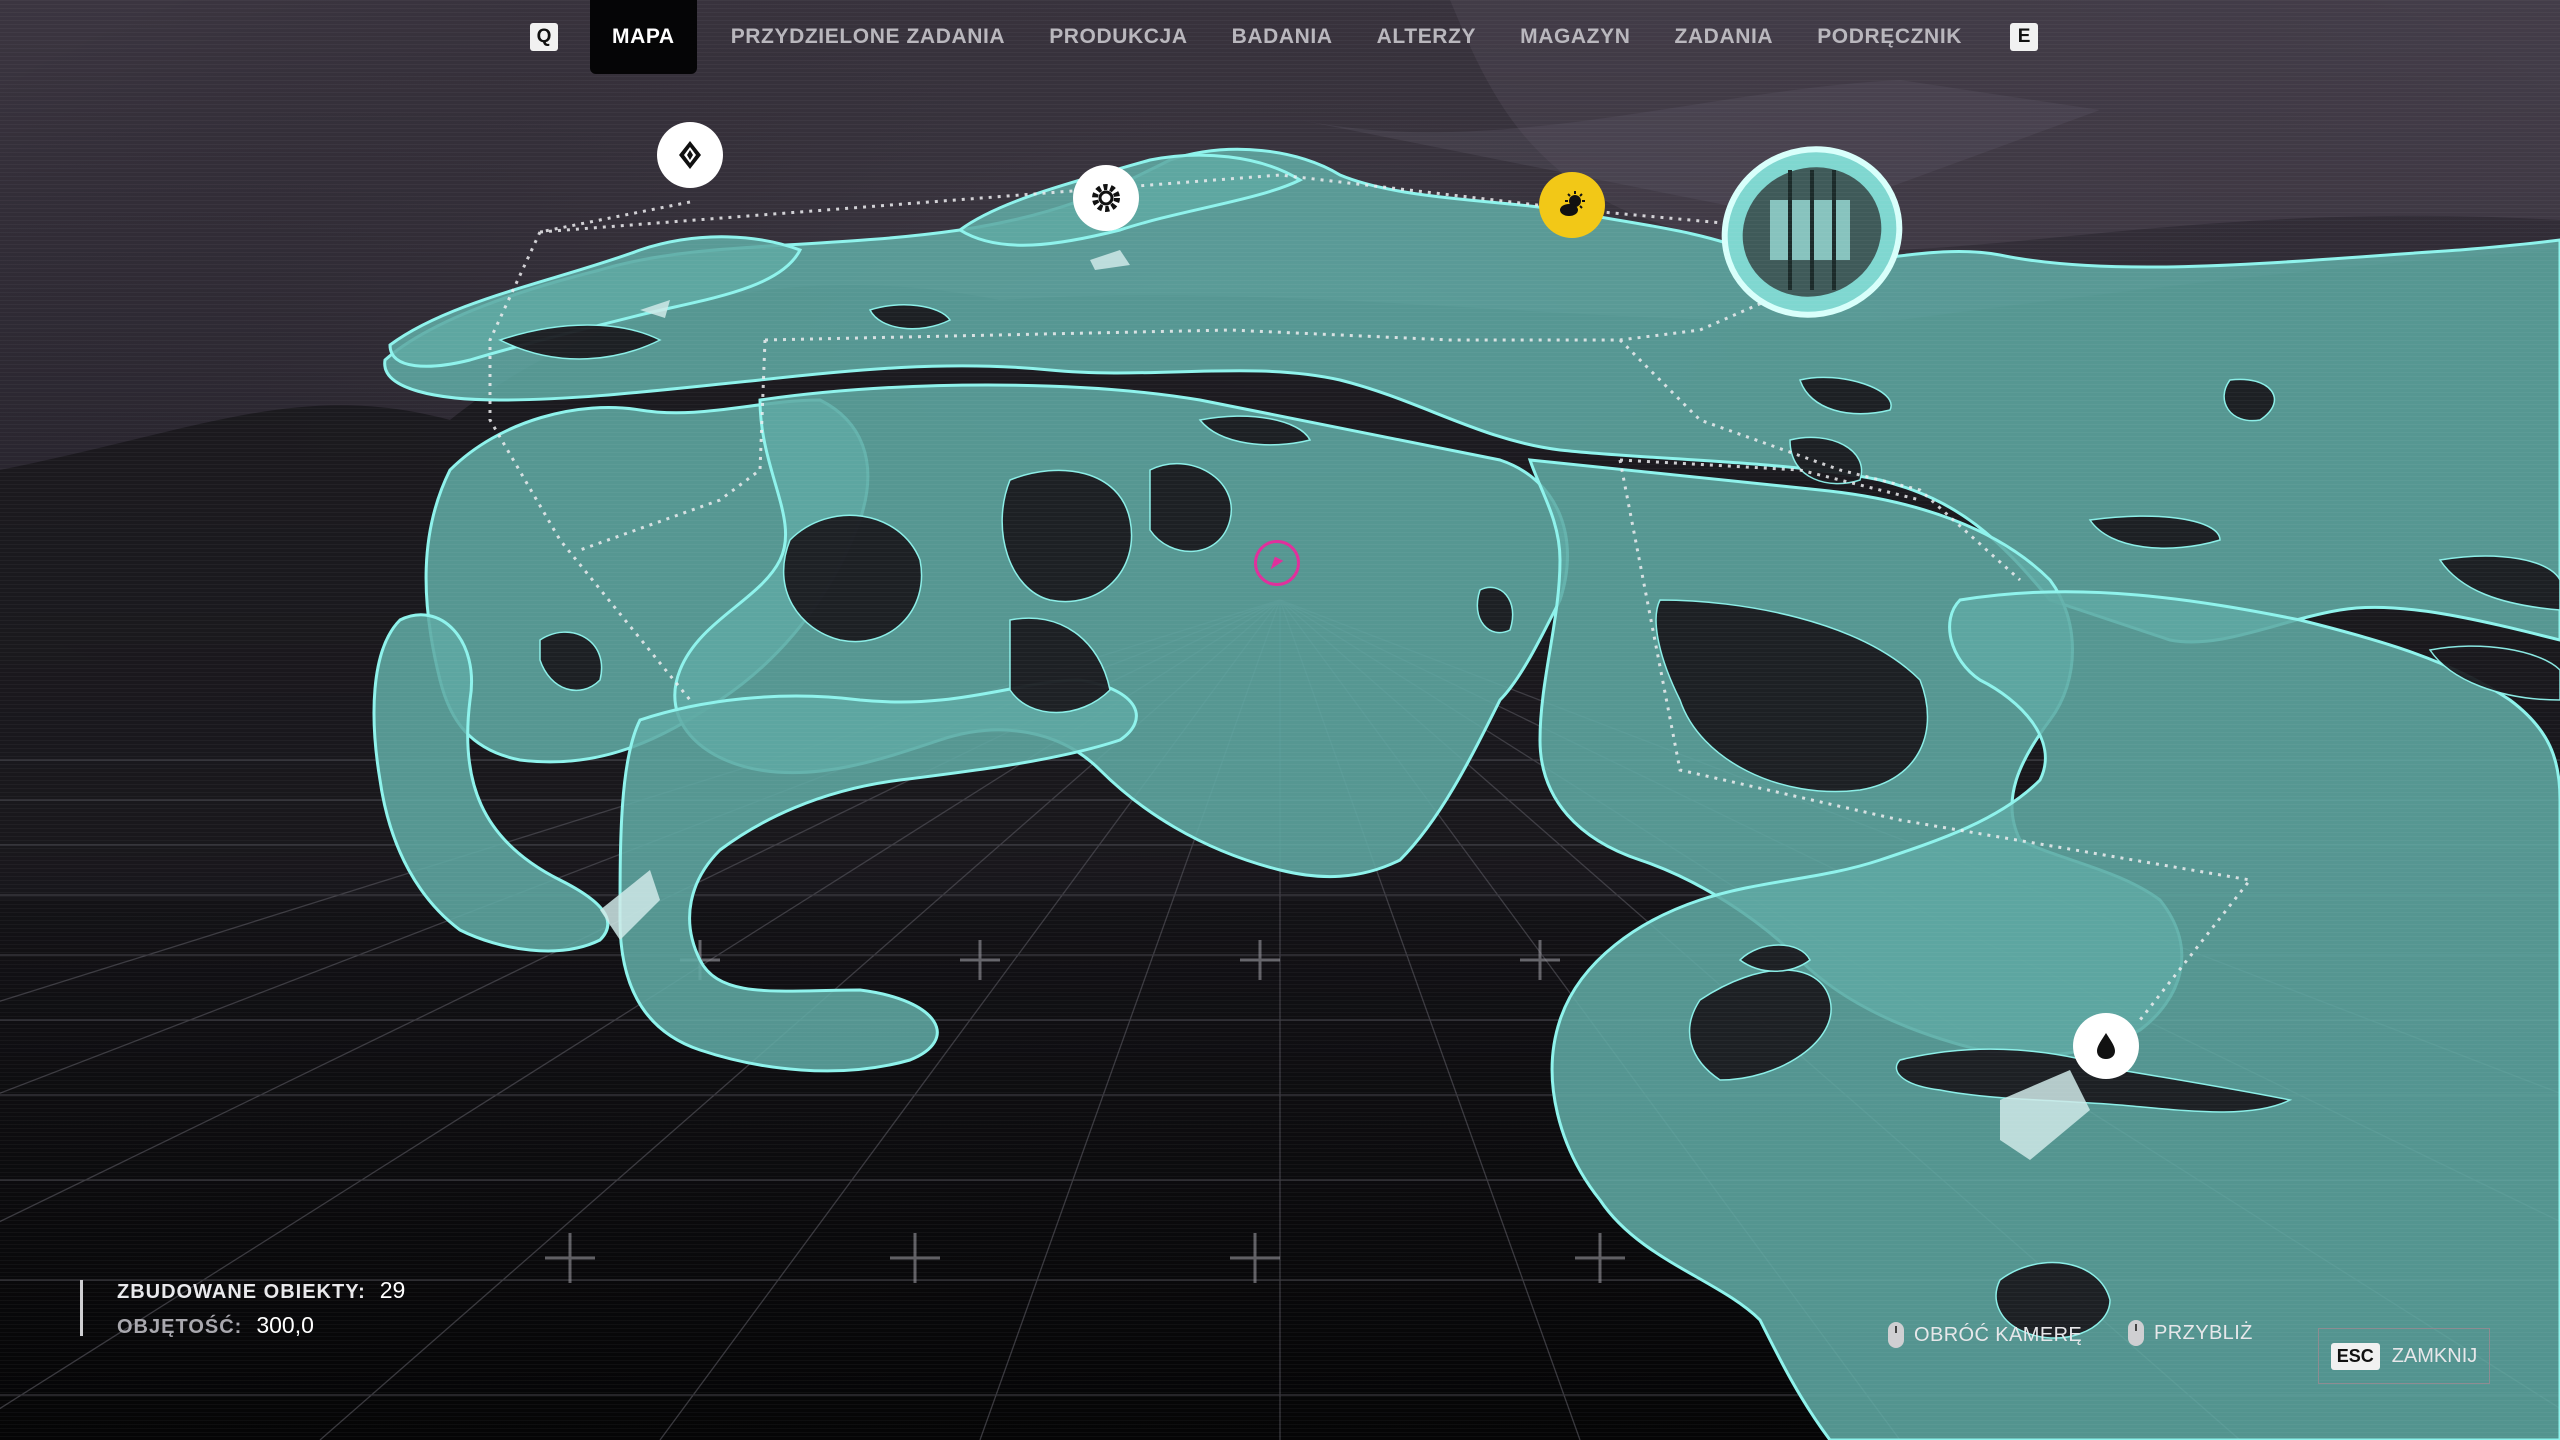 The image size is (2560, 1440). Describe the element at coordinates (544, 37) in the screenshot. I see `prev-tab-key: Q` at that location.